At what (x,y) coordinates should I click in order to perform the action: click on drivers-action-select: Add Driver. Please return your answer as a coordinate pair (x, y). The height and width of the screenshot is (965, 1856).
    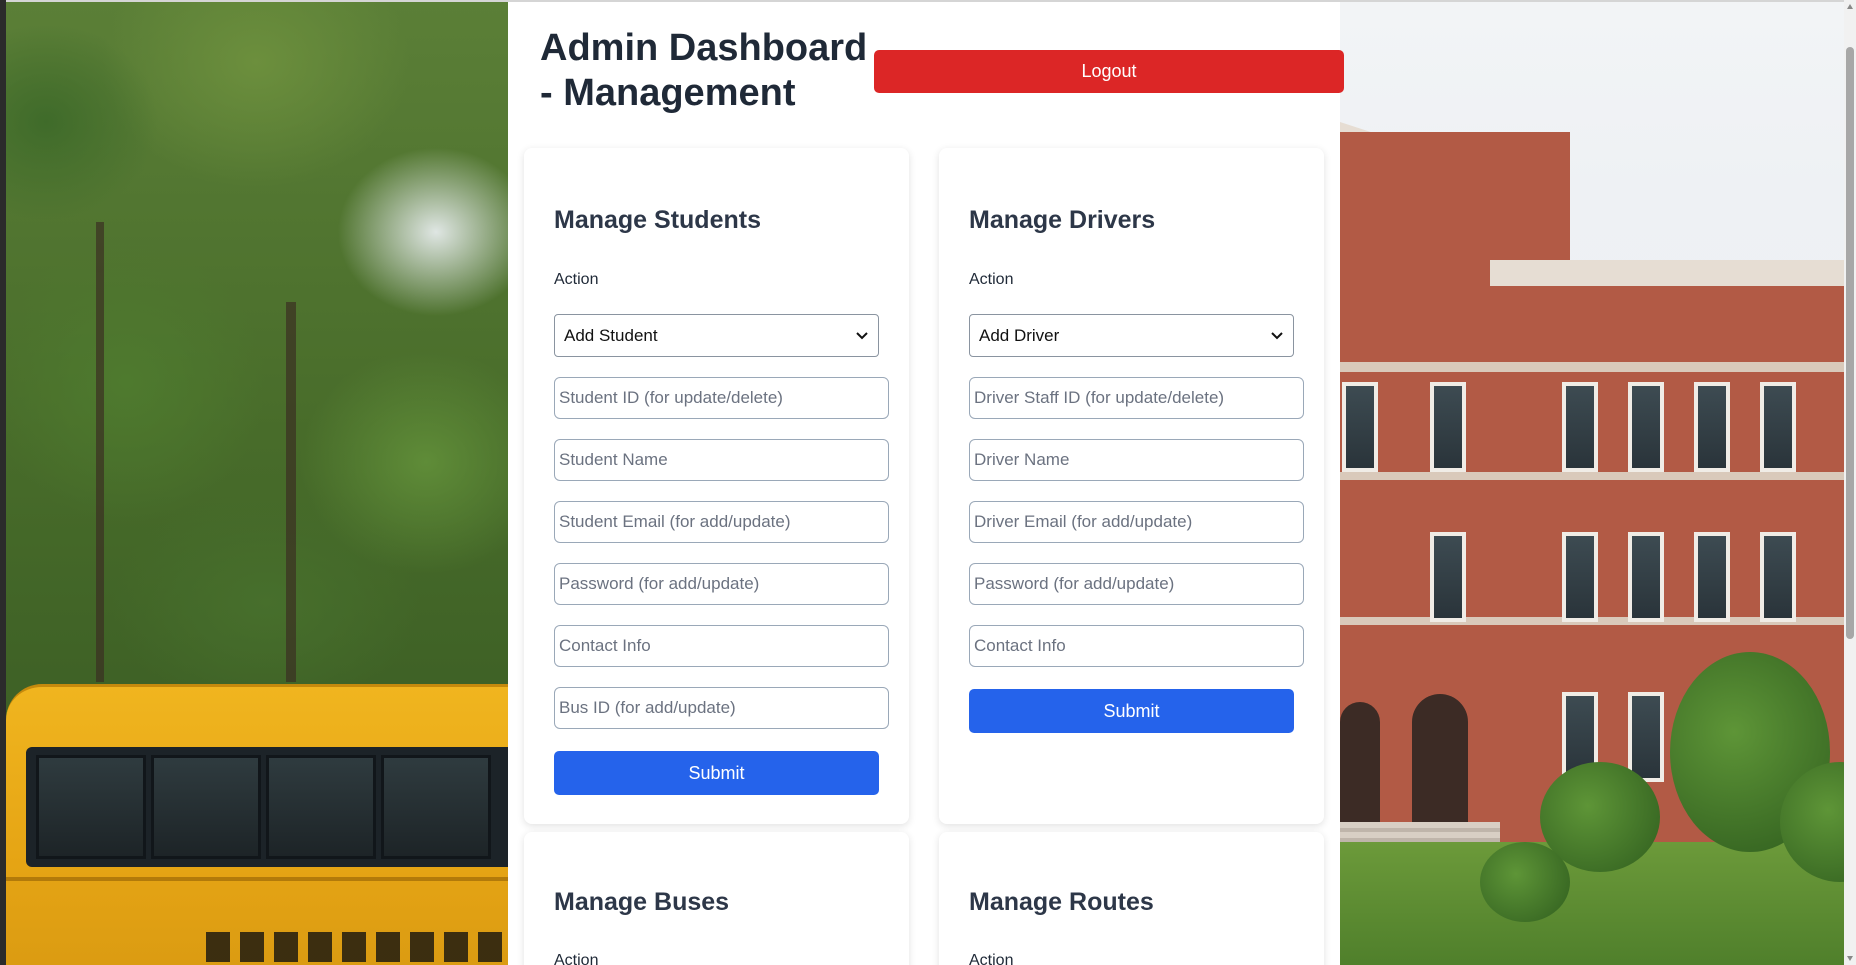
    Looking at the image, I should click on (1131, 335).